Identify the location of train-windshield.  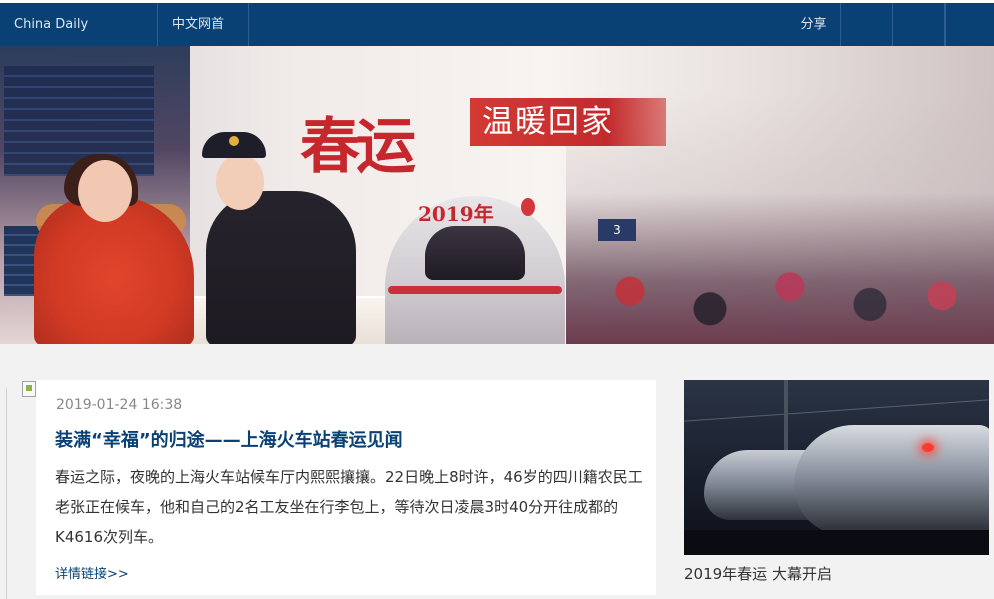
(475, 253).